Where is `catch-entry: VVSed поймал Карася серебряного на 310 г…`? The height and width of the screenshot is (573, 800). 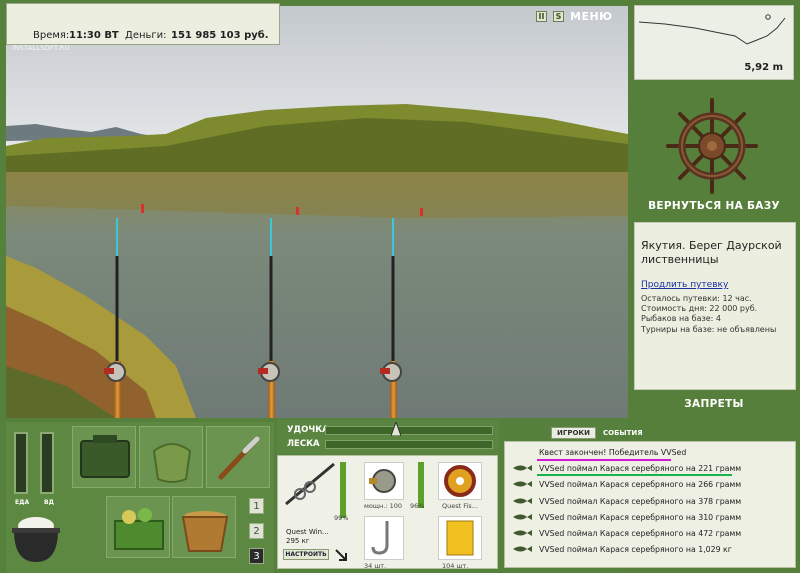
catch-entry: VVSed поймал Карася серебряного на 310 г… is located at coordinates (640, 517).